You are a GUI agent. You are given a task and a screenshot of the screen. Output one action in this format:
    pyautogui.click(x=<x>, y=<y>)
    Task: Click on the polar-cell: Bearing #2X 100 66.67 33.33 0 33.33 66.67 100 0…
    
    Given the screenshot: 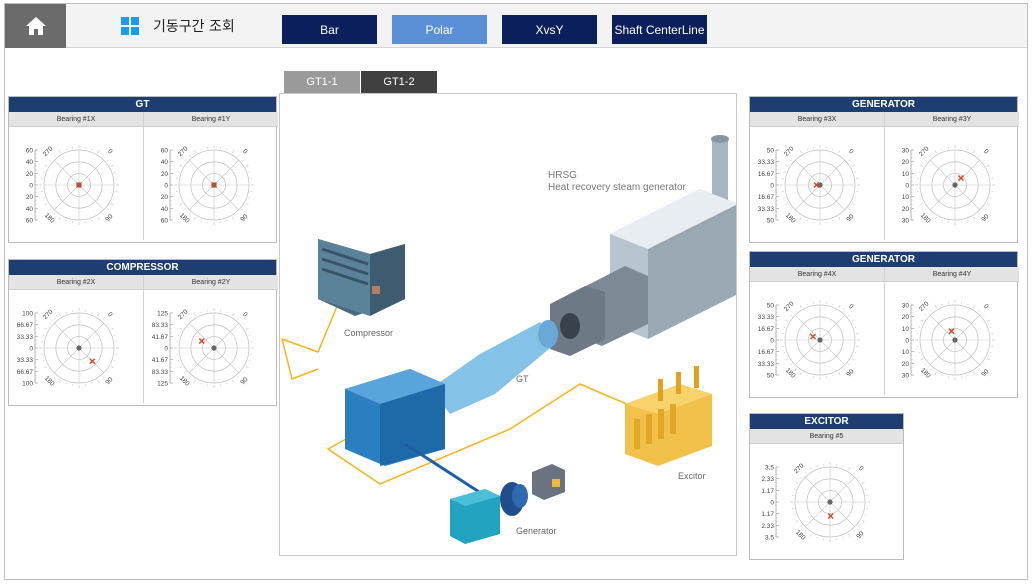 What is the action you would take?
    pyautogui.click(x=76, y=339)
    